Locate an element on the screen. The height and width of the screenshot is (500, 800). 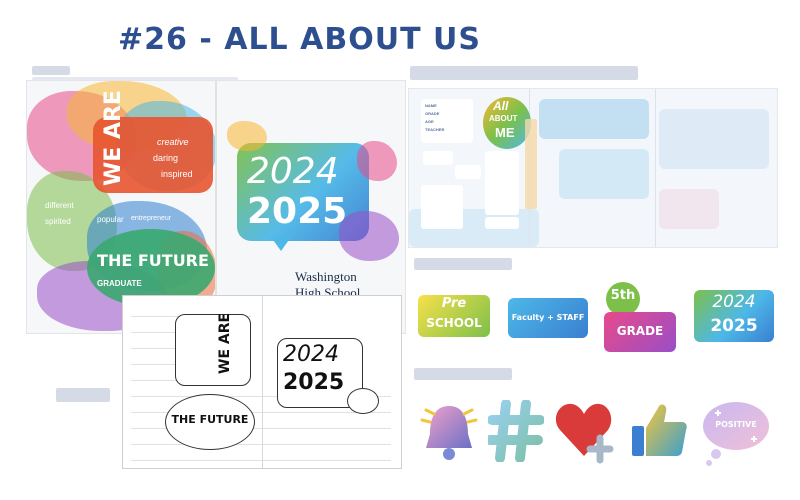
preschool-tab-school: SCHOOL is located at coordinates (454, 323).